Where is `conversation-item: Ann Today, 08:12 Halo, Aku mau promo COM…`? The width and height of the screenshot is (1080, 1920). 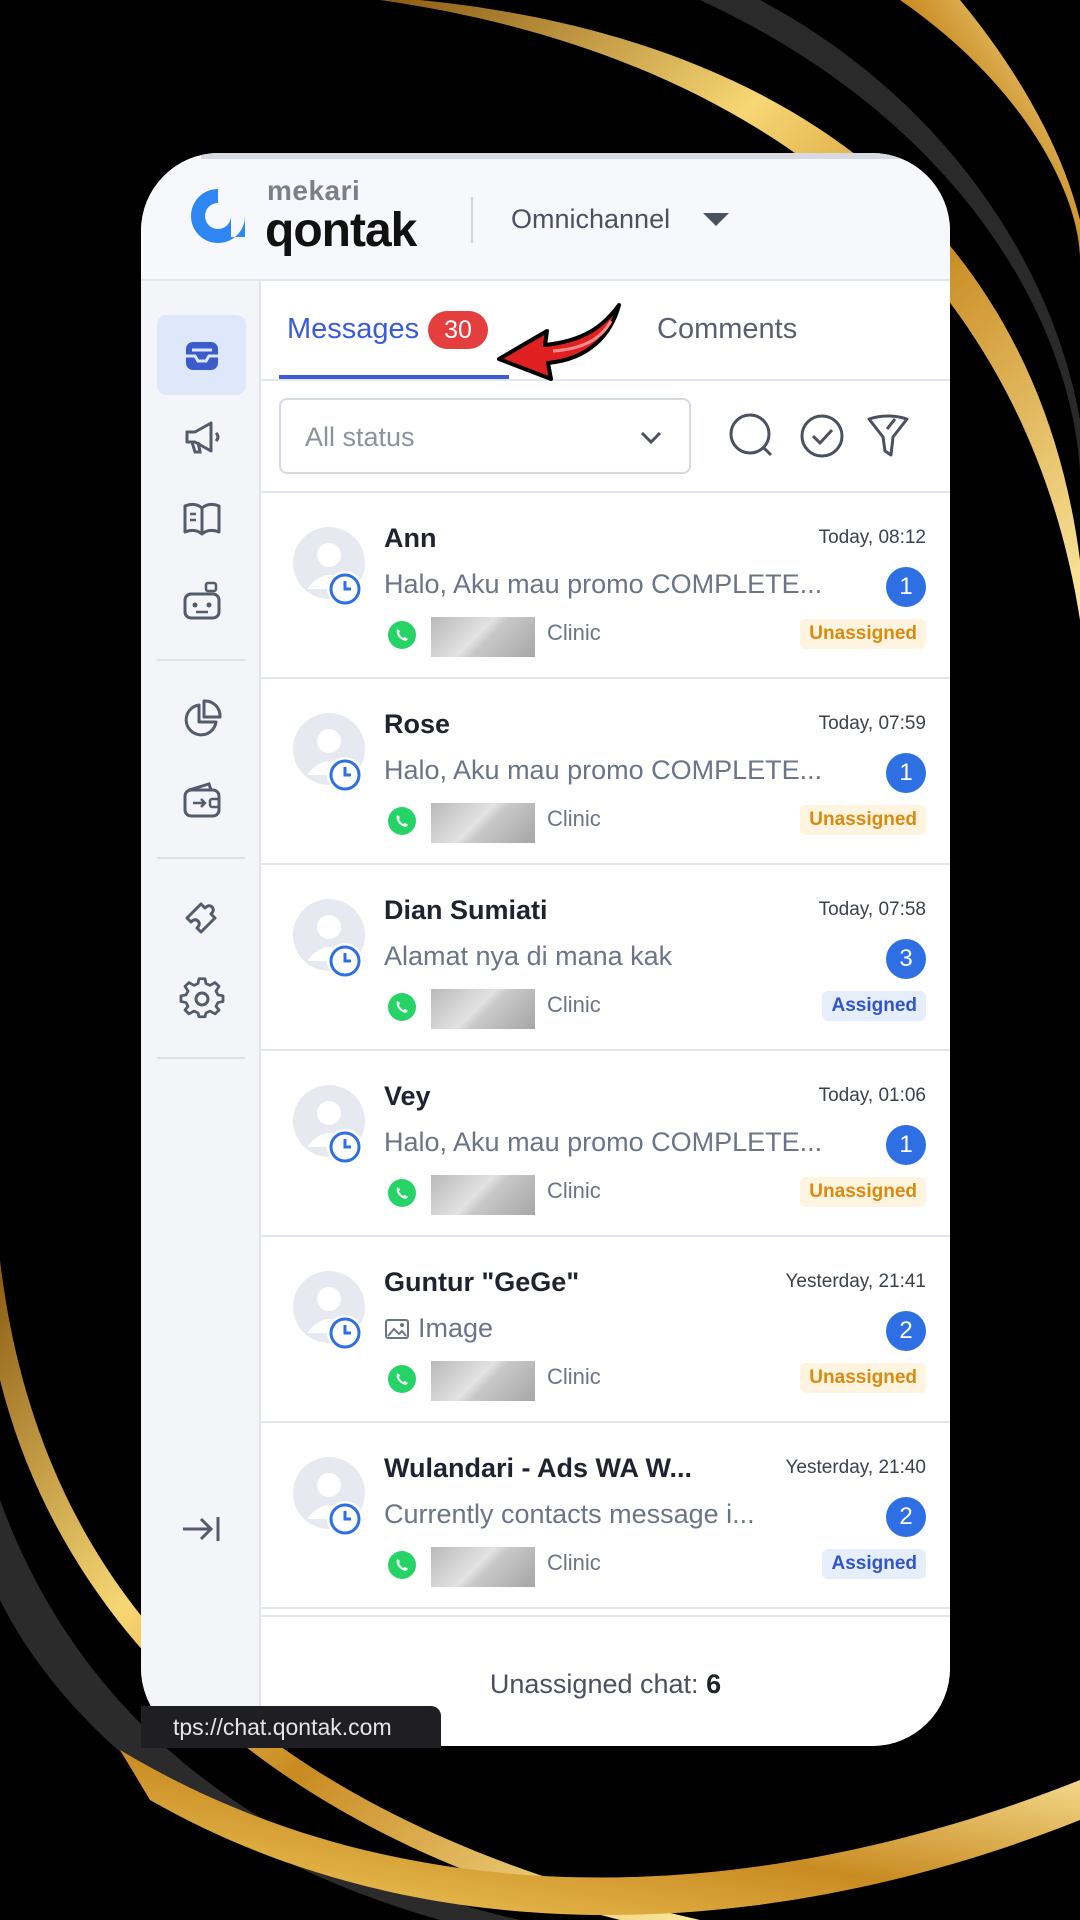 conversation-item: Ann Today, 08:12 Halo, Aku mau promo COM… is located at coordinates (605, 586).